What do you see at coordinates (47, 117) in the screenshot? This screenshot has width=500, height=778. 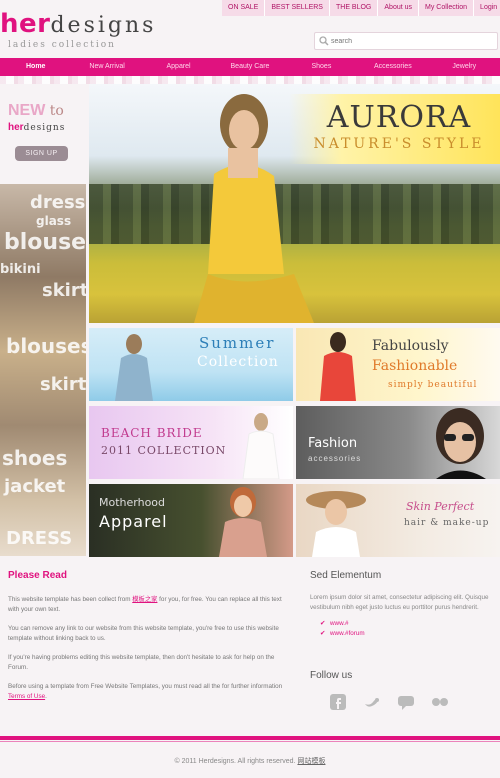 I see `new-to-herdesigns: NEW to herdesigns` at bounding box center [47, 117].